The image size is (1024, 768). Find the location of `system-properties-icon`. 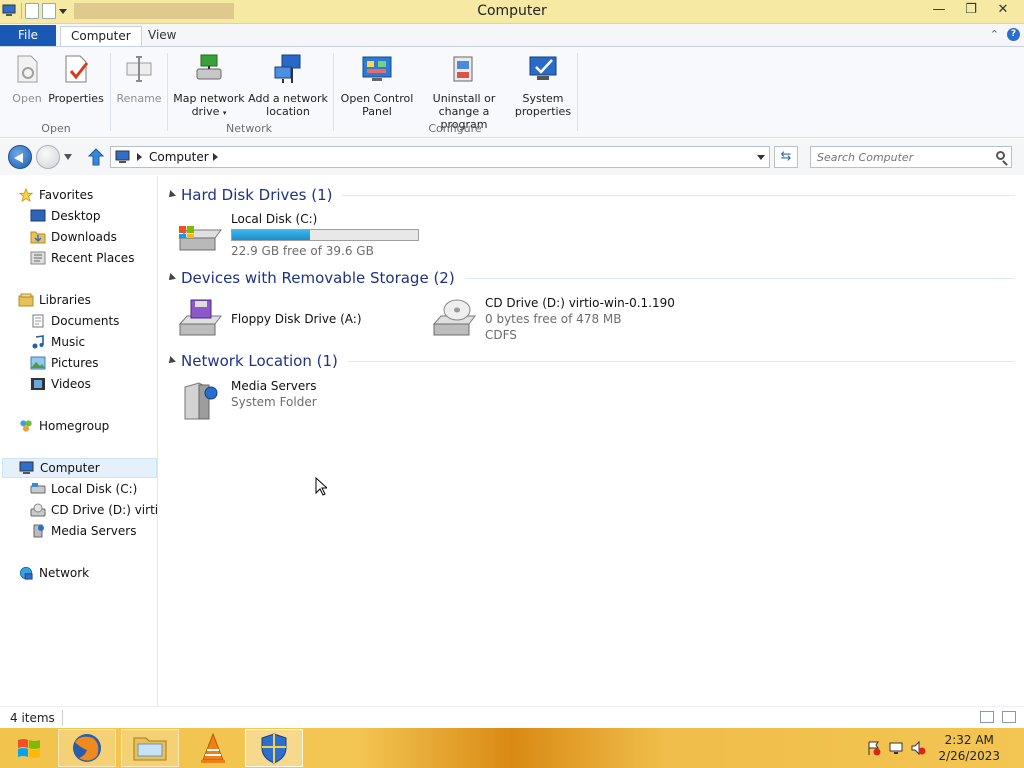

system-properties-icon is located at coordinates (543, 68).